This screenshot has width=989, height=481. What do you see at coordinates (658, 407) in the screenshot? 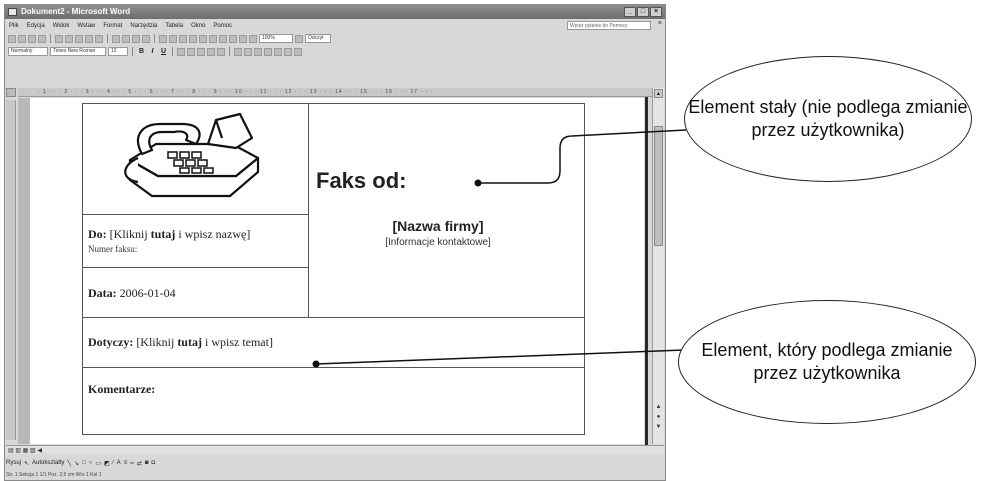
I see `previous-page-icon: ▲` at bounding box center [658, 407].